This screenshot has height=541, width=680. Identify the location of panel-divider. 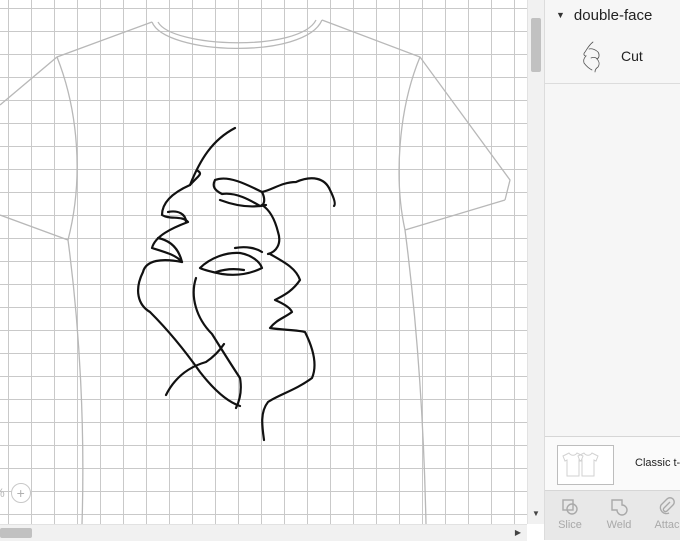
(612, 83).